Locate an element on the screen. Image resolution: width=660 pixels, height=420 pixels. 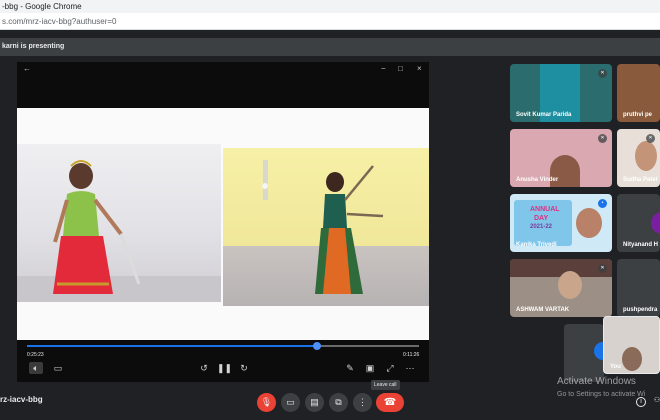
close-icon: × is located at coordinates (419, 69).